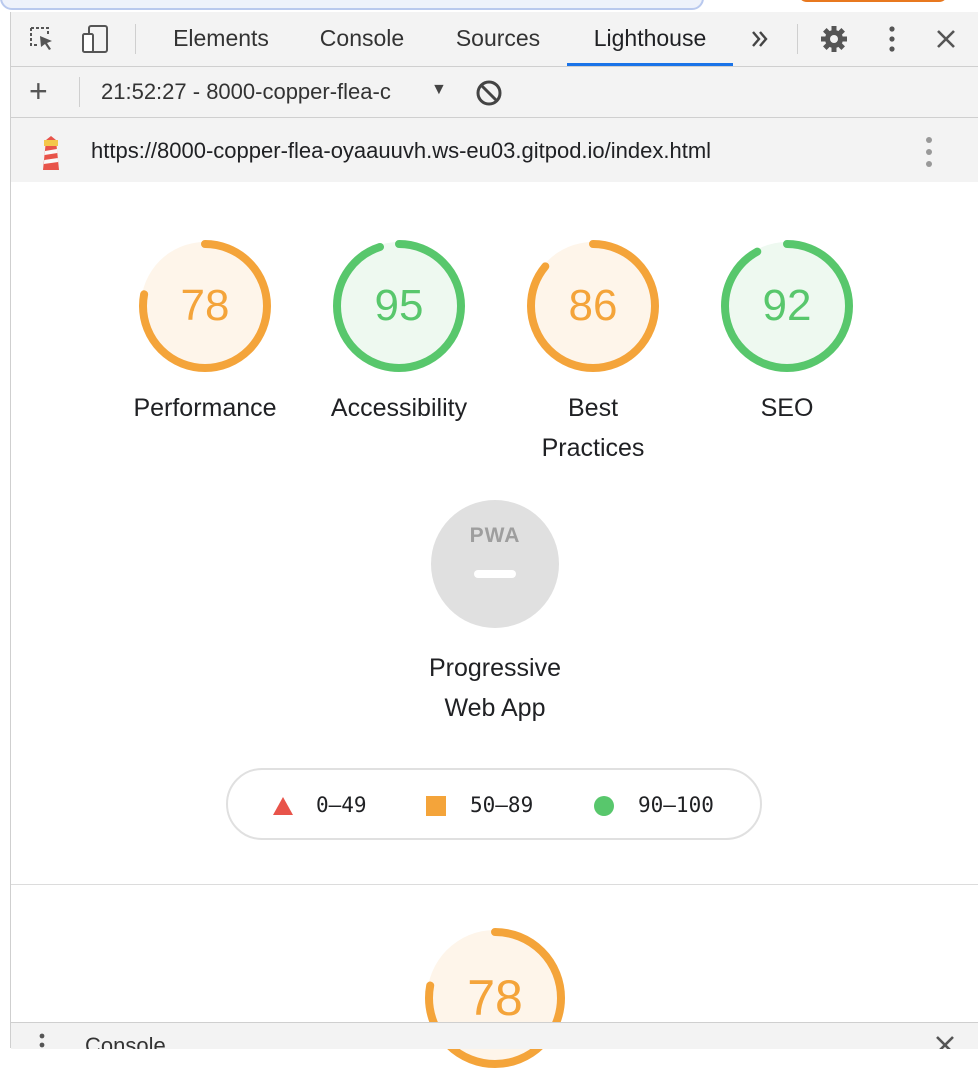 This screenshot has height=1070, width=978. I want to click on score-label-line: Performance, so click(205, 408).